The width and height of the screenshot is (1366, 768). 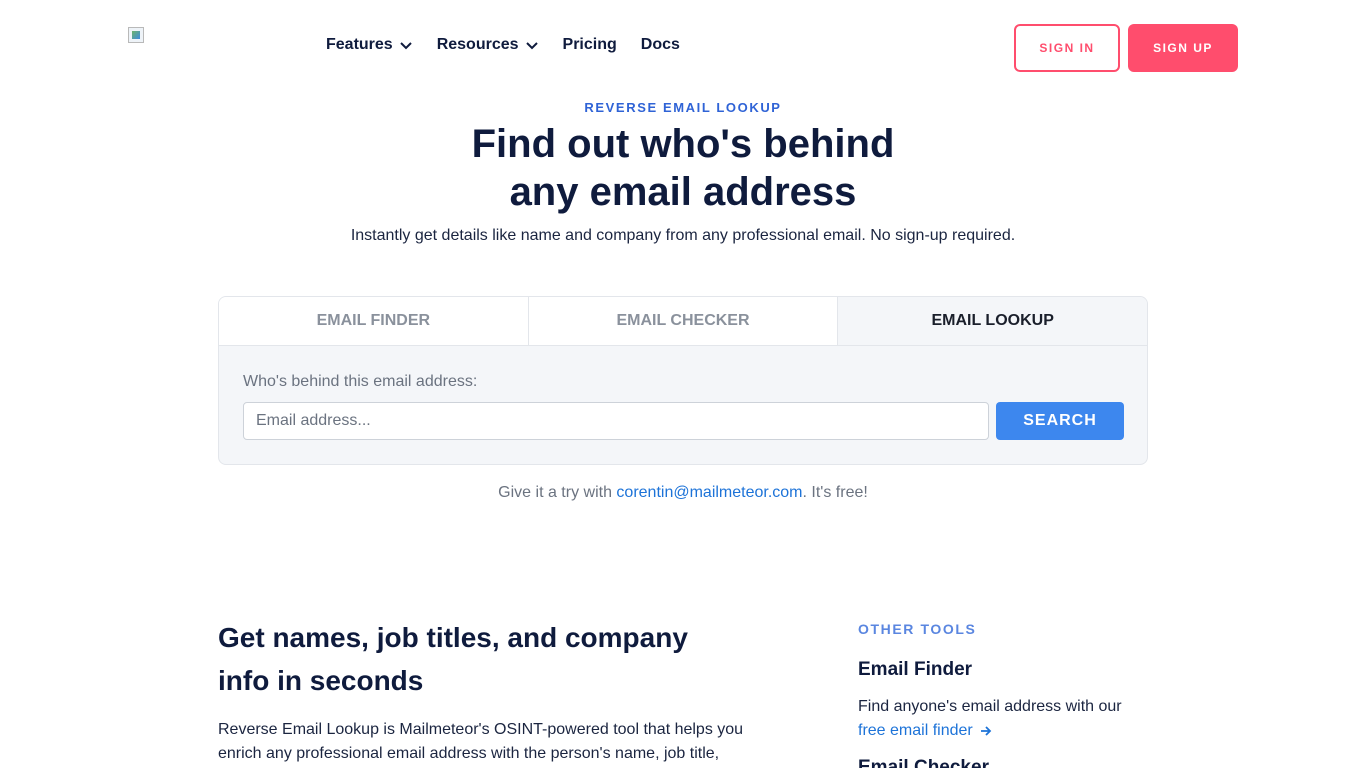 What do you see at coordinates (923, 762) in the screenshot?
I see `other-tool-title: Email Checker` at bounding box center [923, 762].